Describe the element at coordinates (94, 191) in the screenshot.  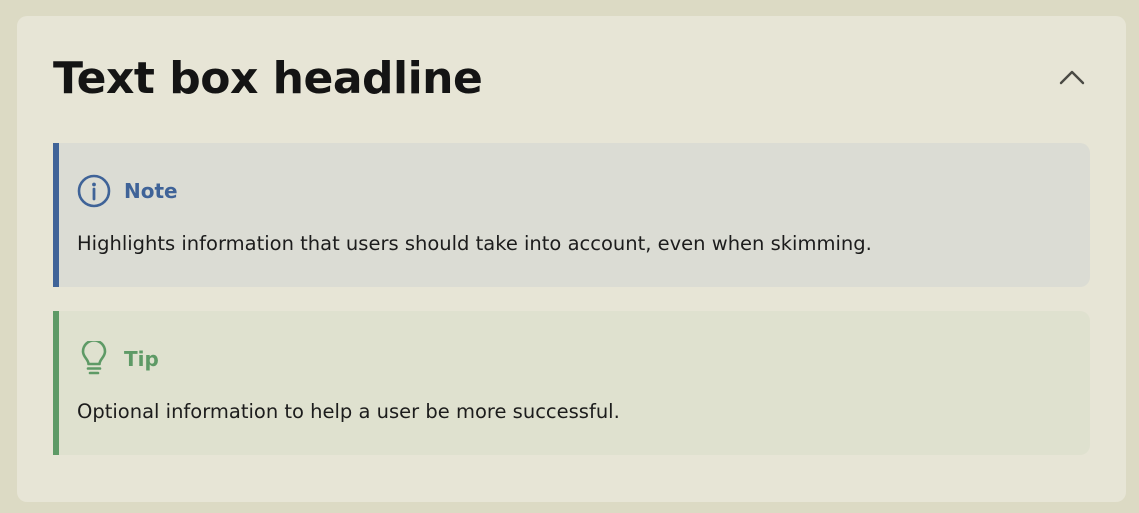
I see `info-icon` at that location.